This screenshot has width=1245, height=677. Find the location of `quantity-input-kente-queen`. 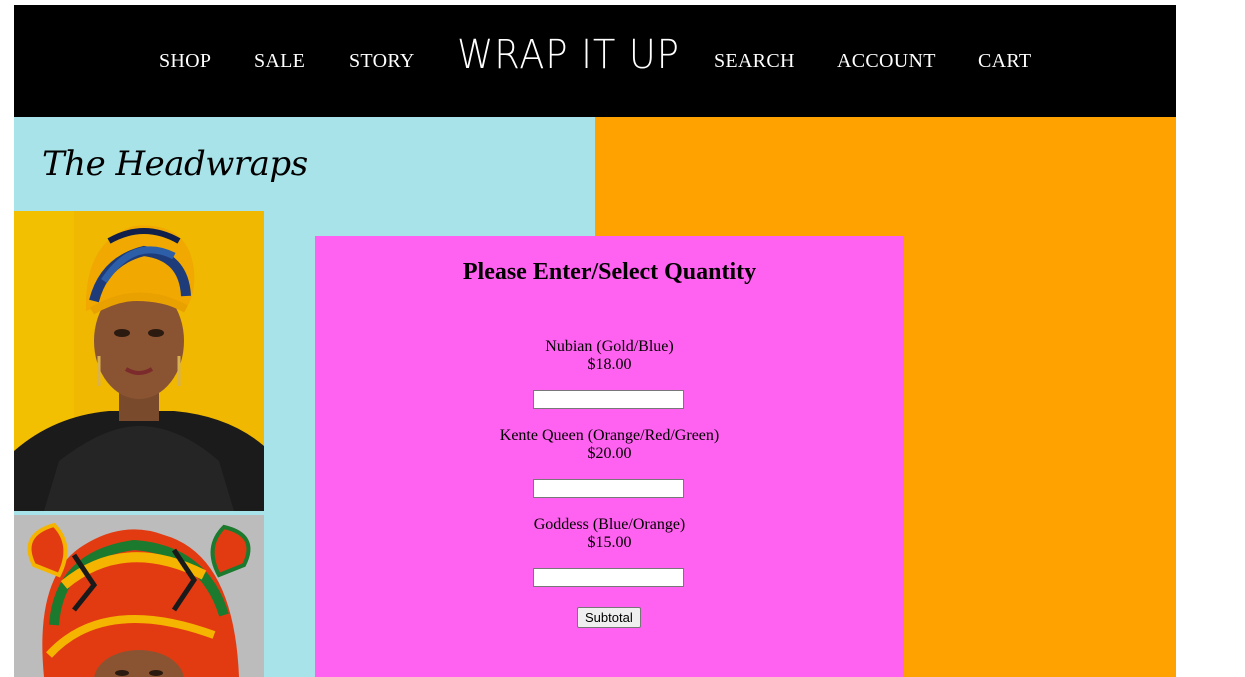

quantity-input-kente-queen is located at coordinates (608, 488).